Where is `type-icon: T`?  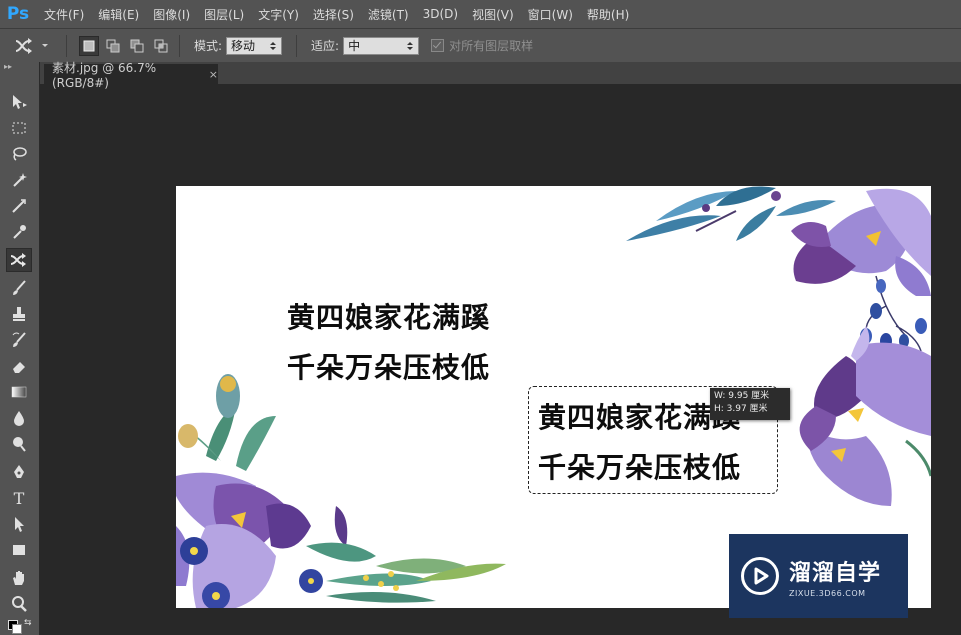
type-icon: T is located at coordinates (19, 498).